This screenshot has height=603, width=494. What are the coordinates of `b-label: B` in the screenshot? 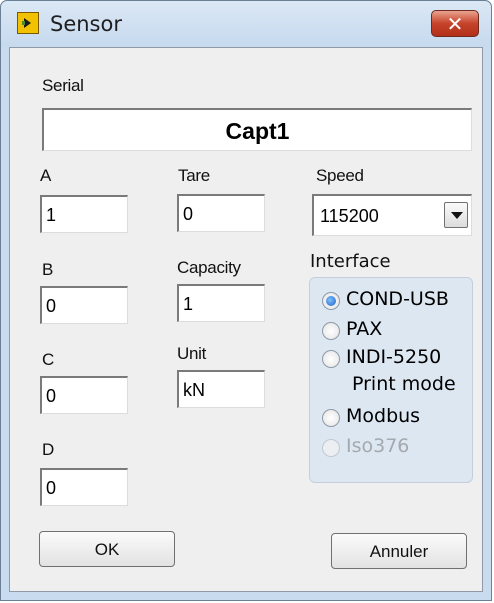 It's located at (48, 269).